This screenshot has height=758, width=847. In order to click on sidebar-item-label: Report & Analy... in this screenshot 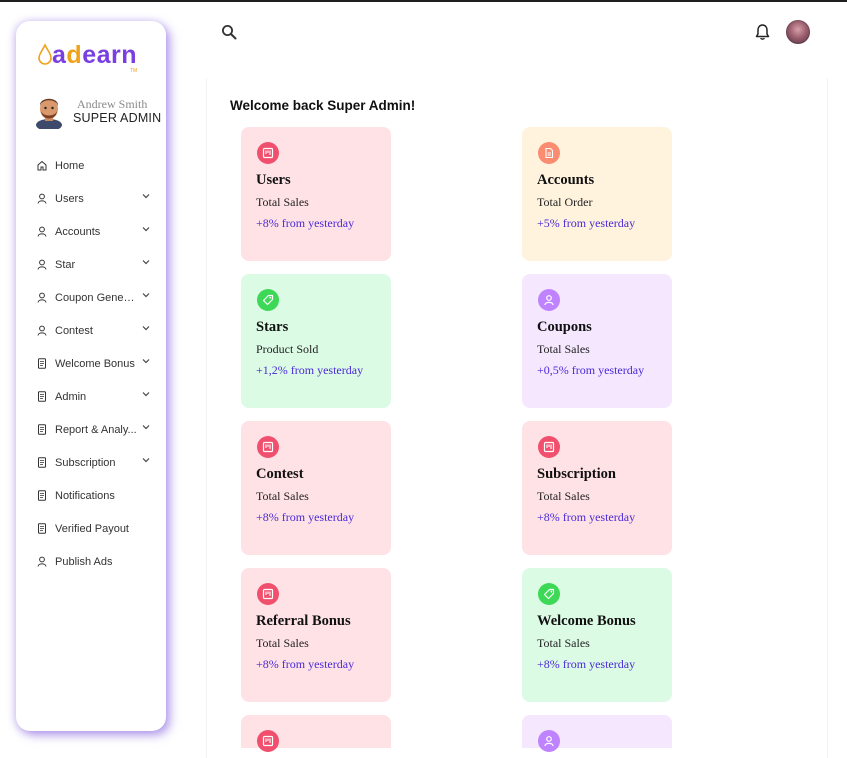, I will do `click(96, 429)`.